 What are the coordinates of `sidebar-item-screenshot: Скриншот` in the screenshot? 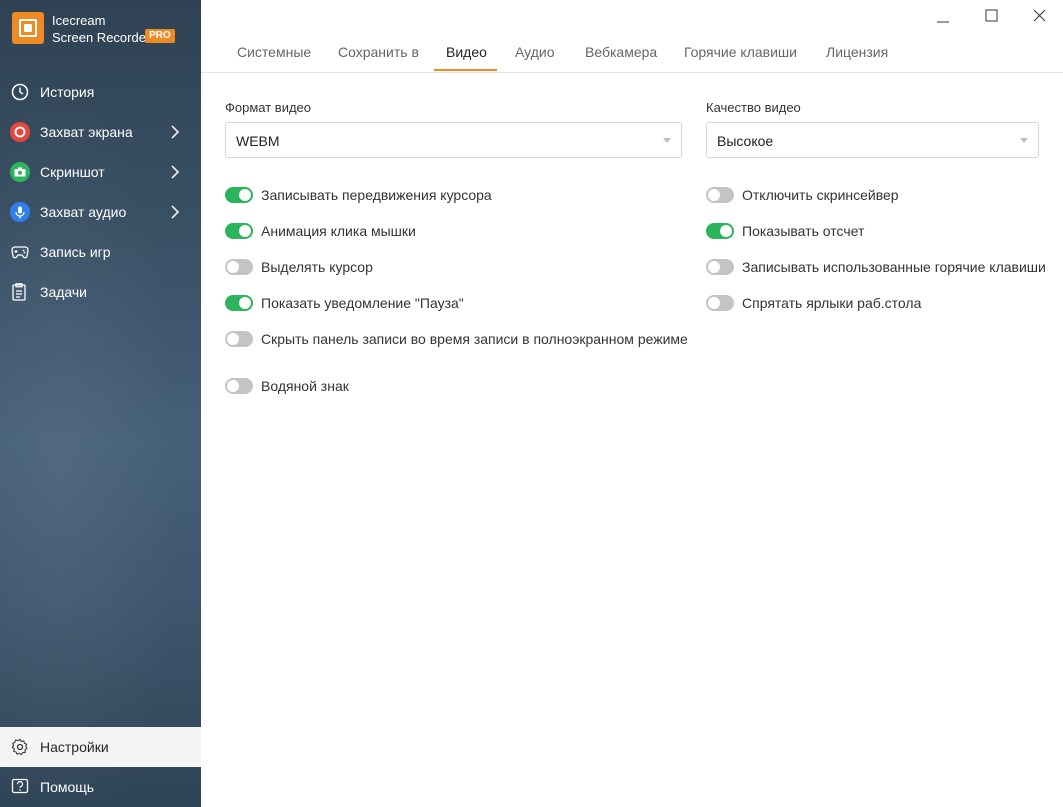 It's located at (100, 172).